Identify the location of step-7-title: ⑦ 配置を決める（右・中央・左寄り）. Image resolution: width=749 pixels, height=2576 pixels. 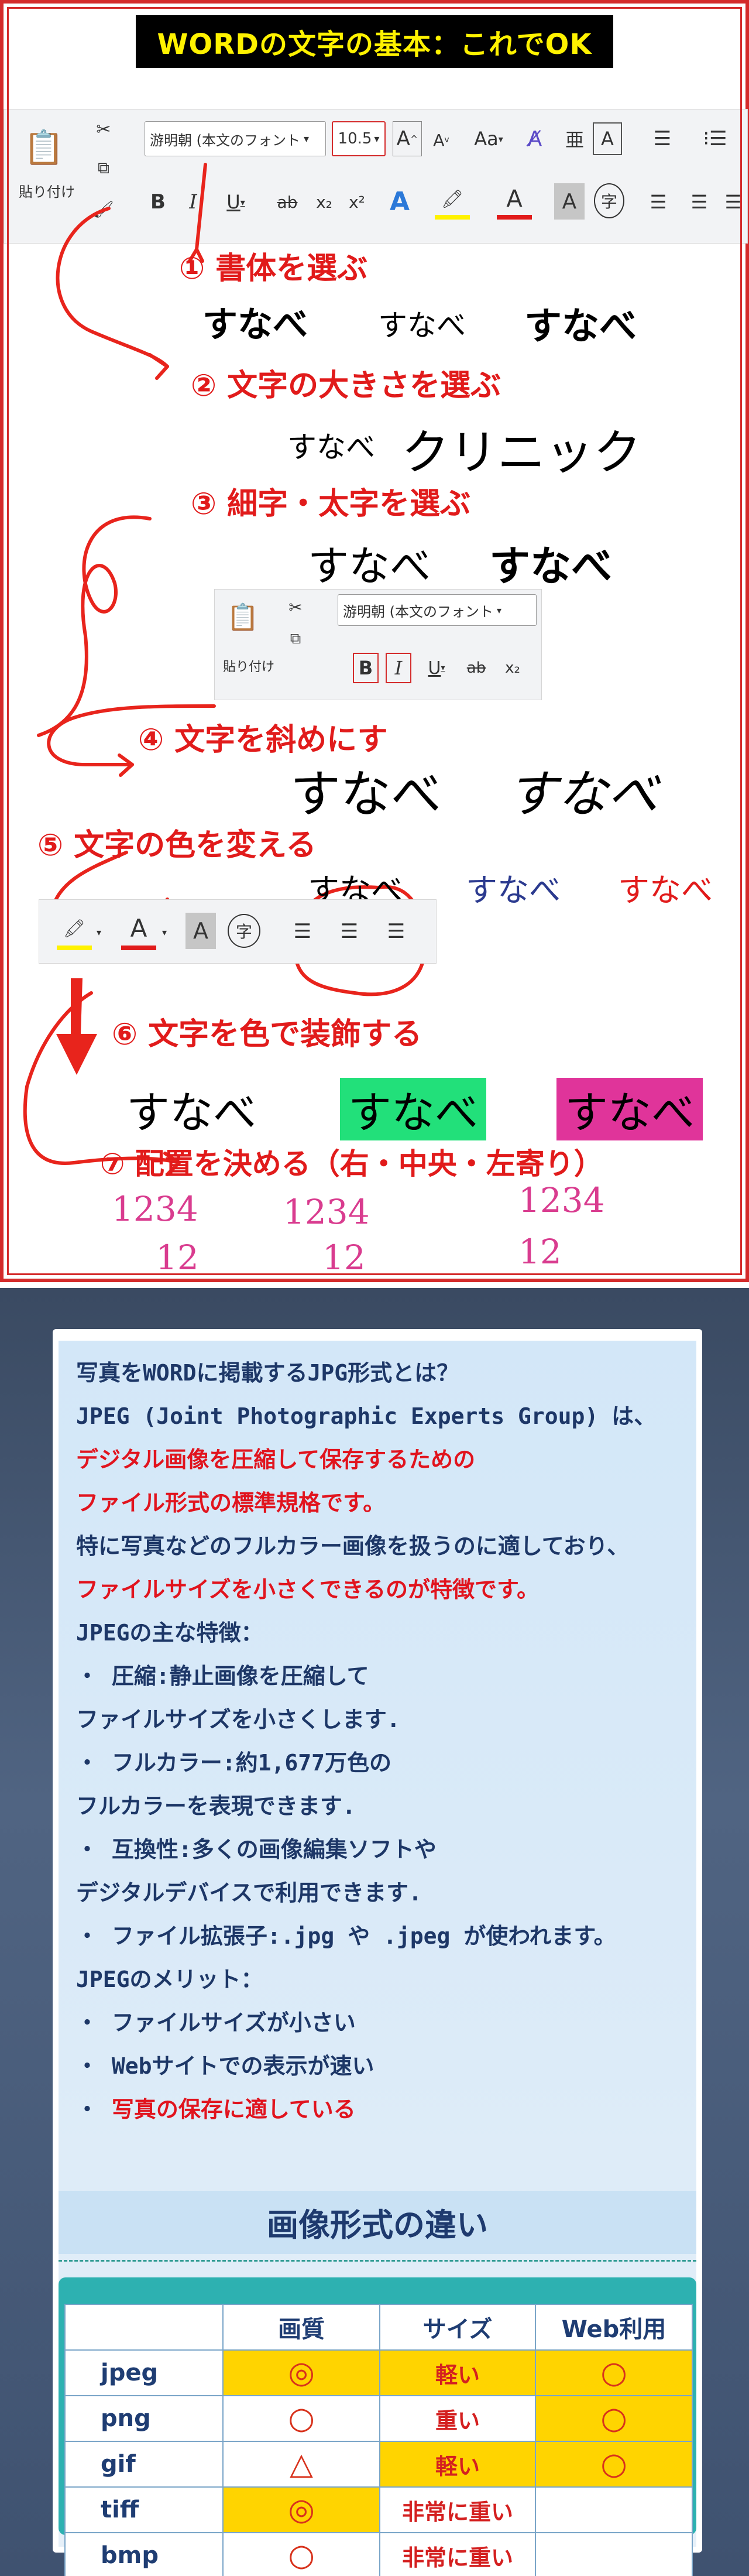
(351, 1164).